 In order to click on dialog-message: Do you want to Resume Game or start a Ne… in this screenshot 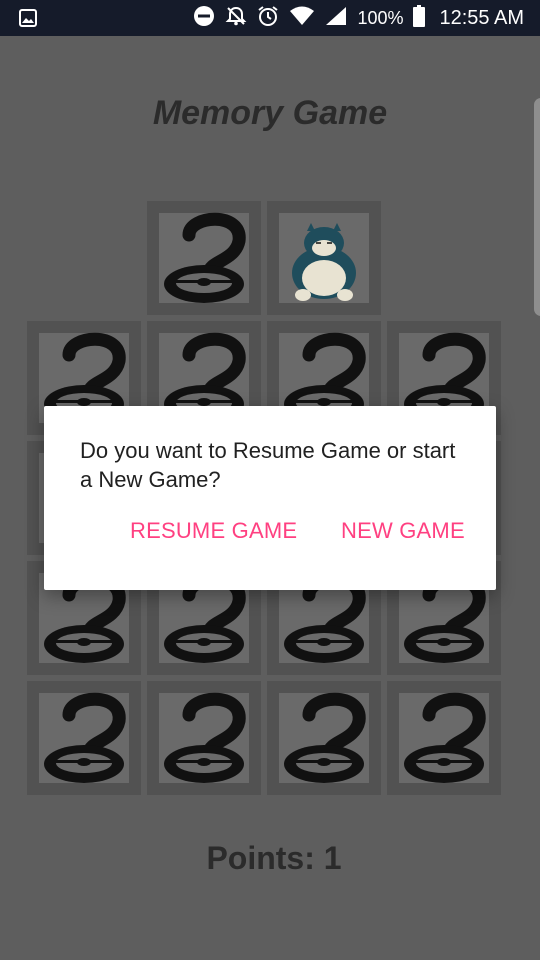, I will do `click(268, 465)`.